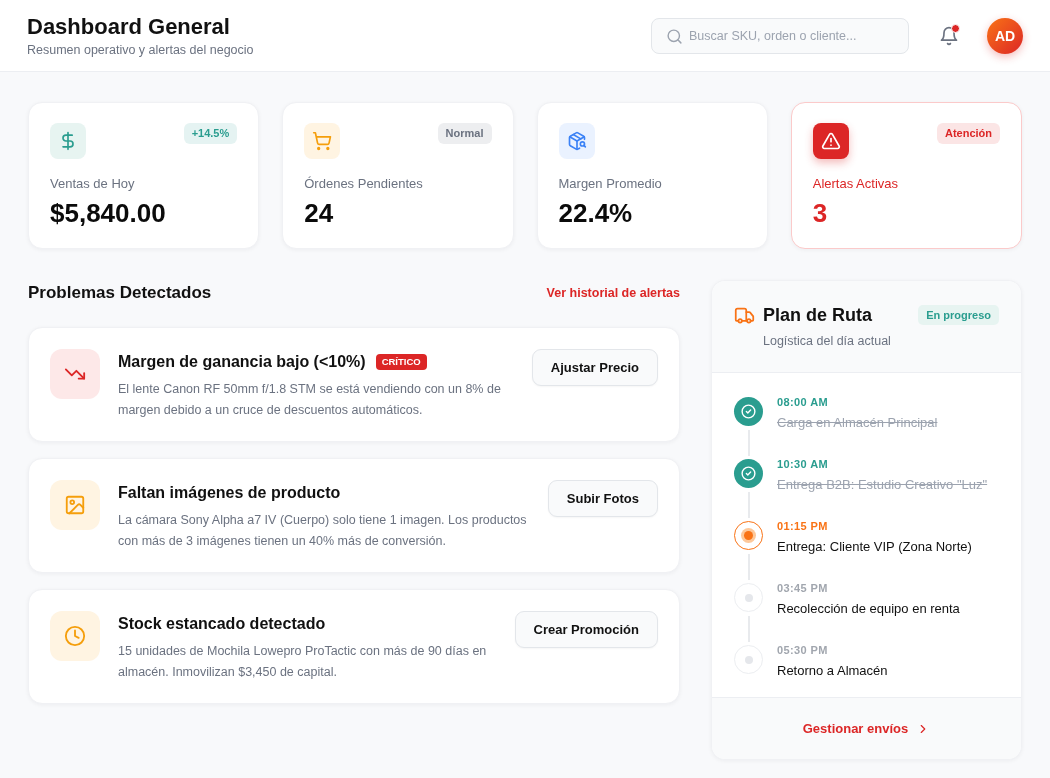 The height and width of the screenshot is (778, 1050). What do you see at coordinates (128, 26) in the screenshot?
I see `page-title: Dashboard General` at bounding box center [128, 26].